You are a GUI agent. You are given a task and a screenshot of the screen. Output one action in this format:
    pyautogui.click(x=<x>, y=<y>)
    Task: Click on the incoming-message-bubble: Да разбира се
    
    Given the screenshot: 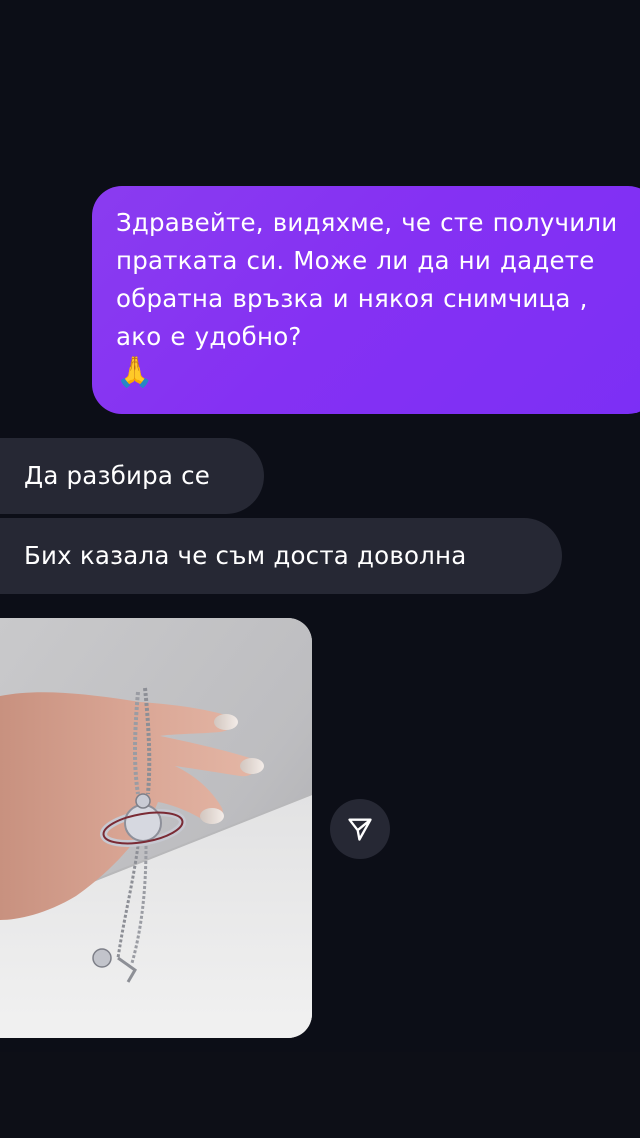 What is the action you would take?
    pyautogui.click(x=132, y=476)
    